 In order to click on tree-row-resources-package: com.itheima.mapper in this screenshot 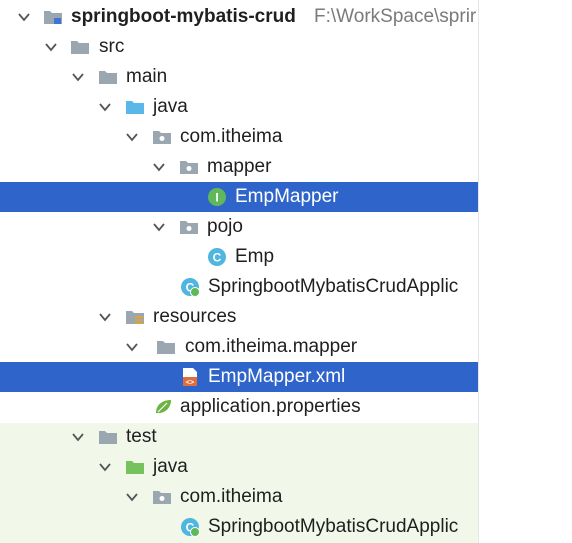, I will do `click(239, 347)`.